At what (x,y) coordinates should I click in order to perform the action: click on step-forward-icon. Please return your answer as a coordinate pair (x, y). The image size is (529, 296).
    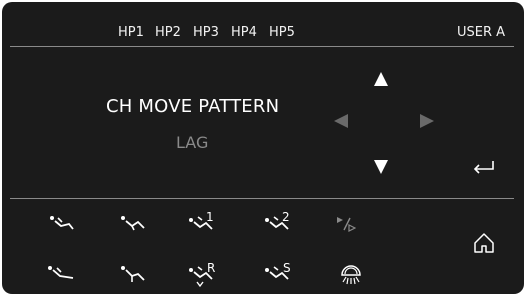
    Looking at the image, I should click on (346, 224).